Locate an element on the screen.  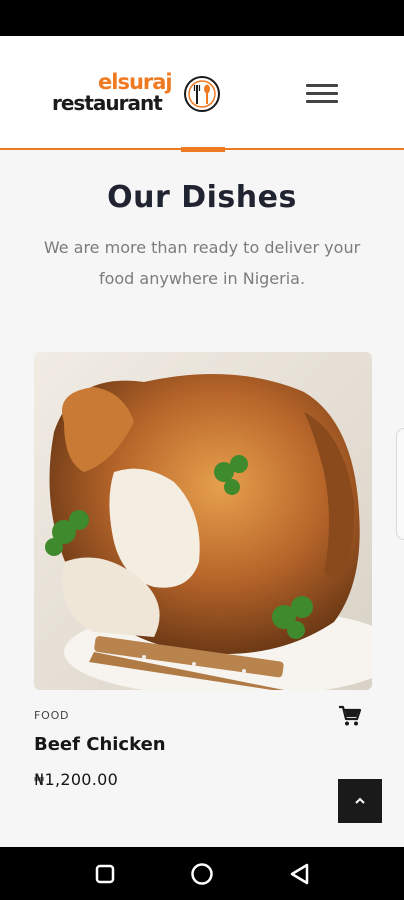
square-icon is located at coordinates (105, 874).